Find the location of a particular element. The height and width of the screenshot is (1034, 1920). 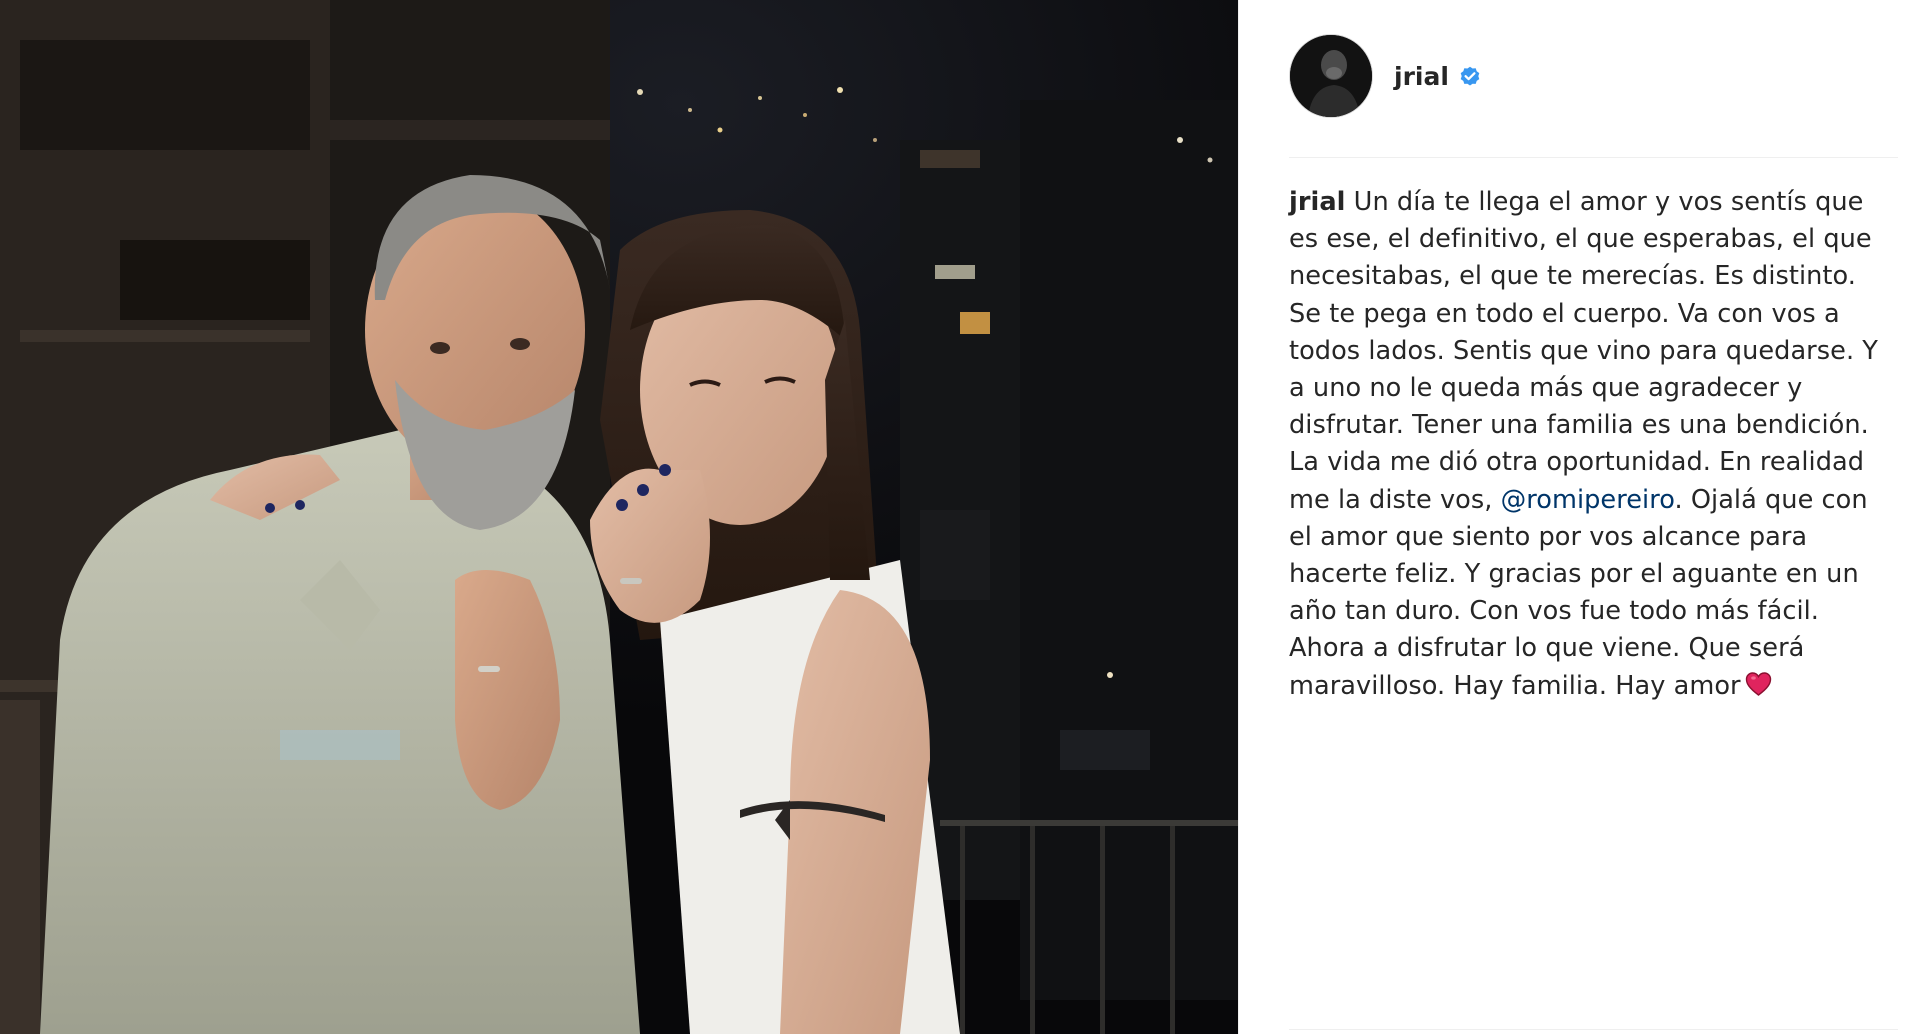

avatar is located at coordinates (1331, 76).